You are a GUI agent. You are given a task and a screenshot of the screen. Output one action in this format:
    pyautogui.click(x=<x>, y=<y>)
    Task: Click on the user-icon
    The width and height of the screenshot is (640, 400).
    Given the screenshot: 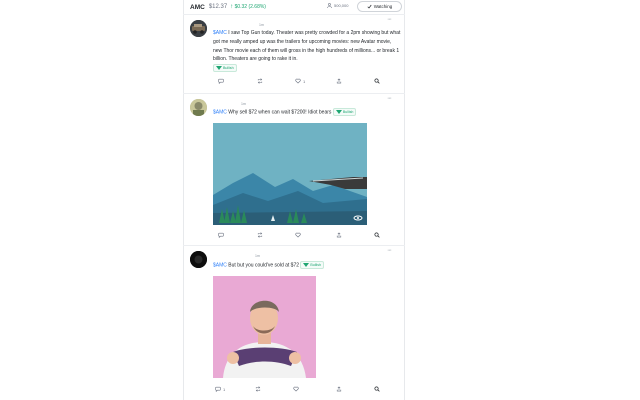 What is the action you would take?
    pyautogui.click(x=329, y=5)
    